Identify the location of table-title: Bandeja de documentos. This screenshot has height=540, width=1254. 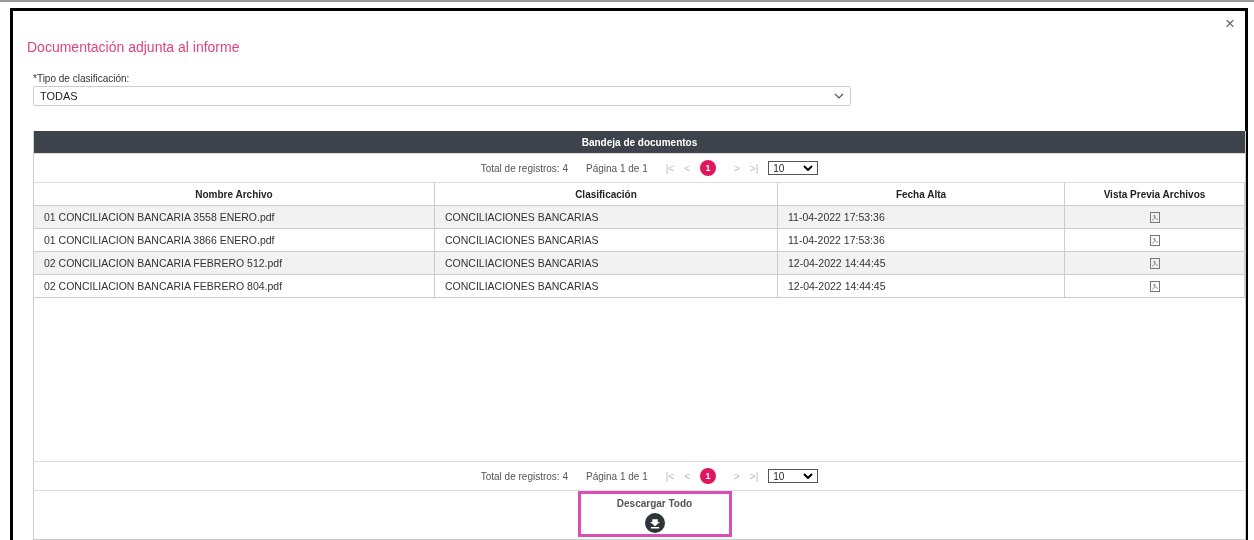
(639, 142).